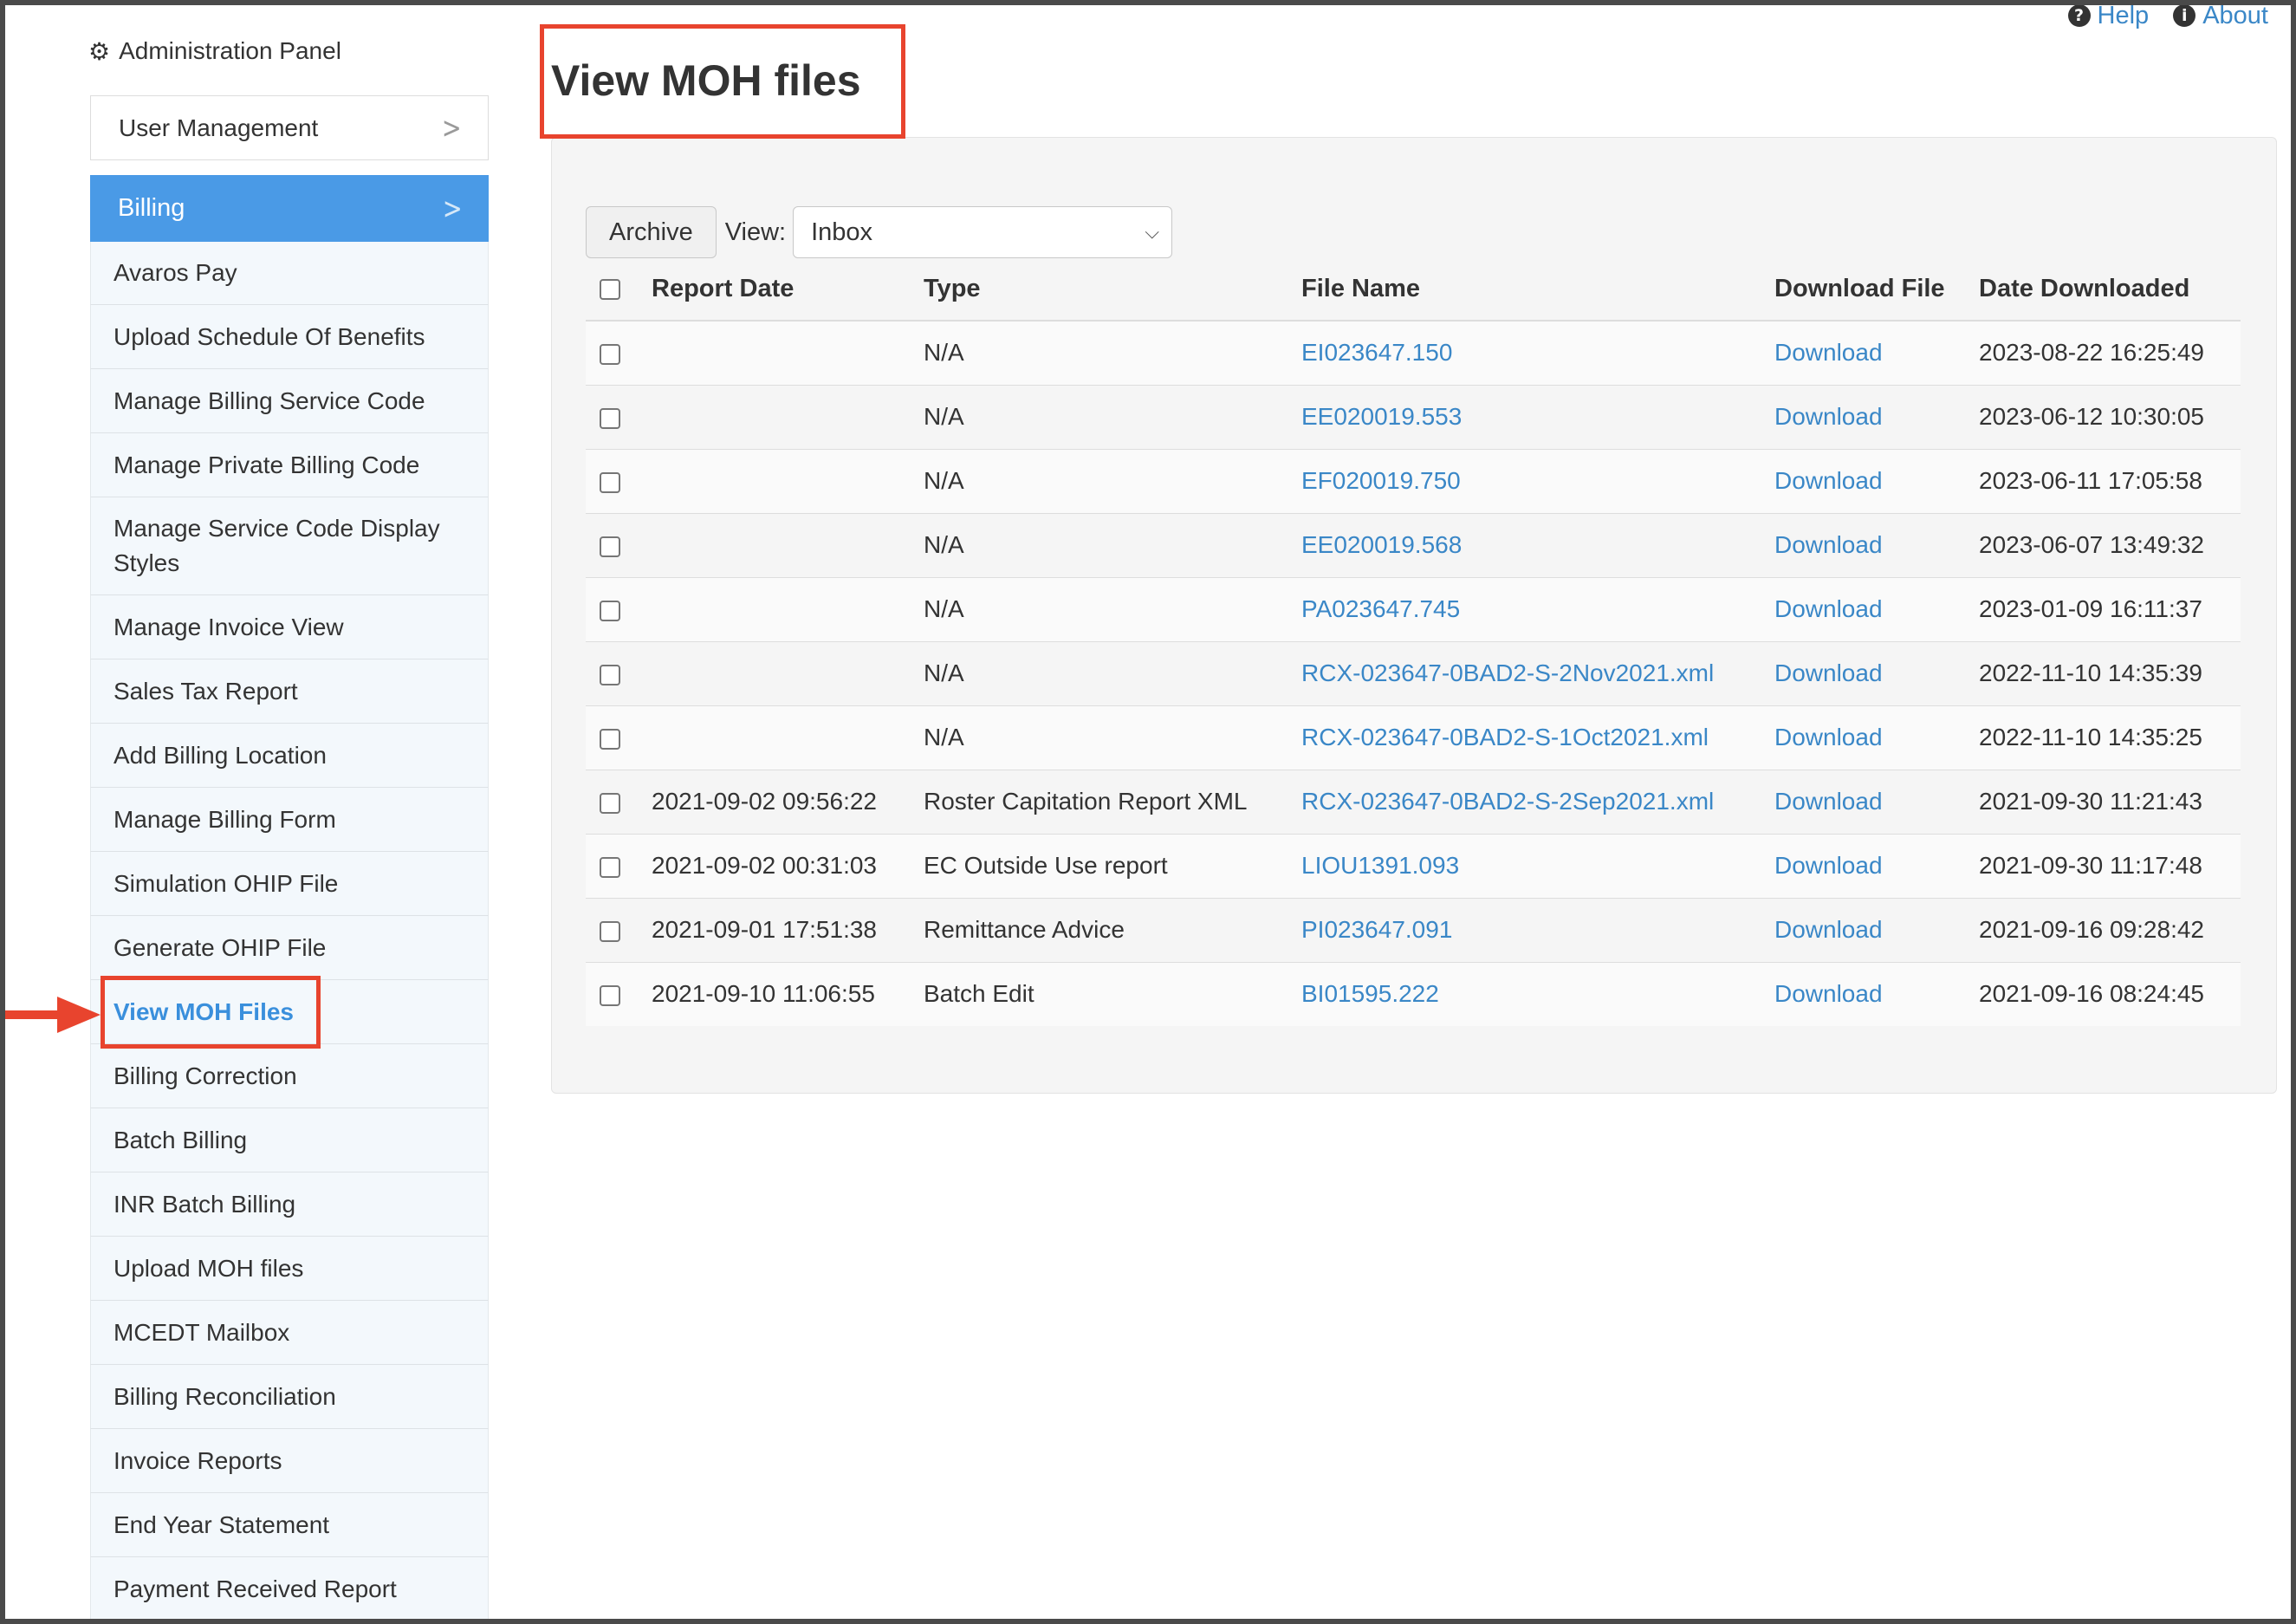 Image resolution: width=2296 pixels, height=1624 pixels. I want to click on date-downloaded-cell: 2023-08-22 16:25:49, so click(2110, 352).